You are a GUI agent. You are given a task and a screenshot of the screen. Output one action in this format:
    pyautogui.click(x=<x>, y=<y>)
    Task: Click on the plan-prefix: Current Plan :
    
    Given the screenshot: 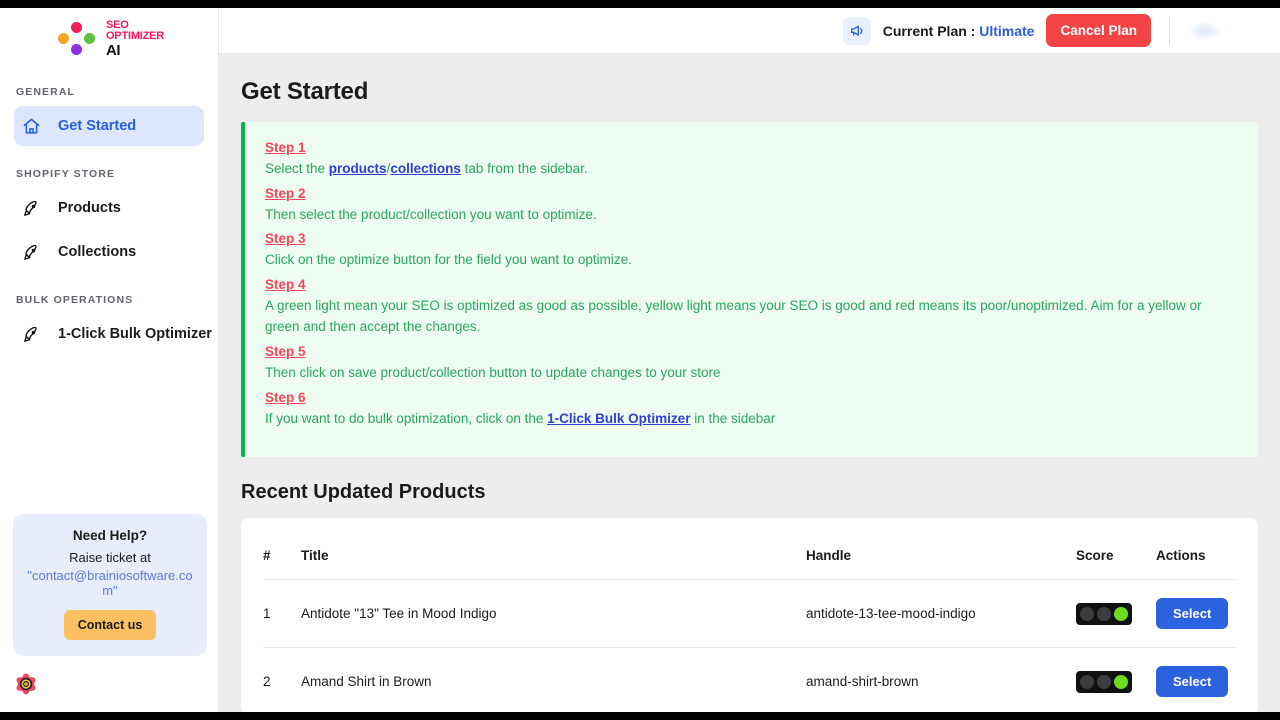 What is the action you would take?
    pyautogui.click(x=931, y=30)
    